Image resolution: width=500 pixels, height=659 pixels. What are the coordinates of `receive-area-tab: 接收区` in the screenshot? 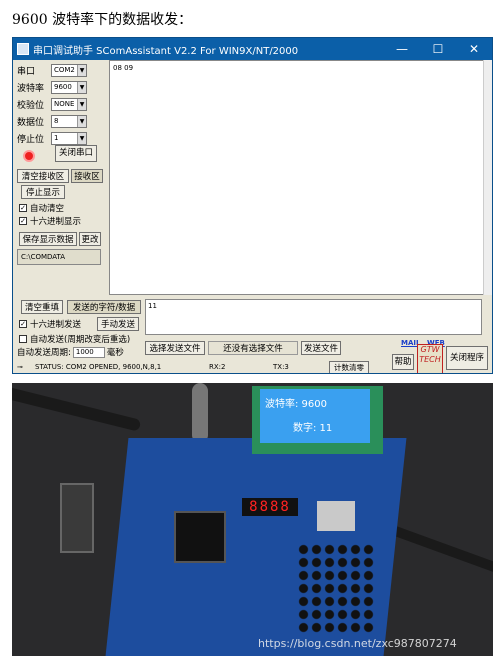 It's located at (87, 176).